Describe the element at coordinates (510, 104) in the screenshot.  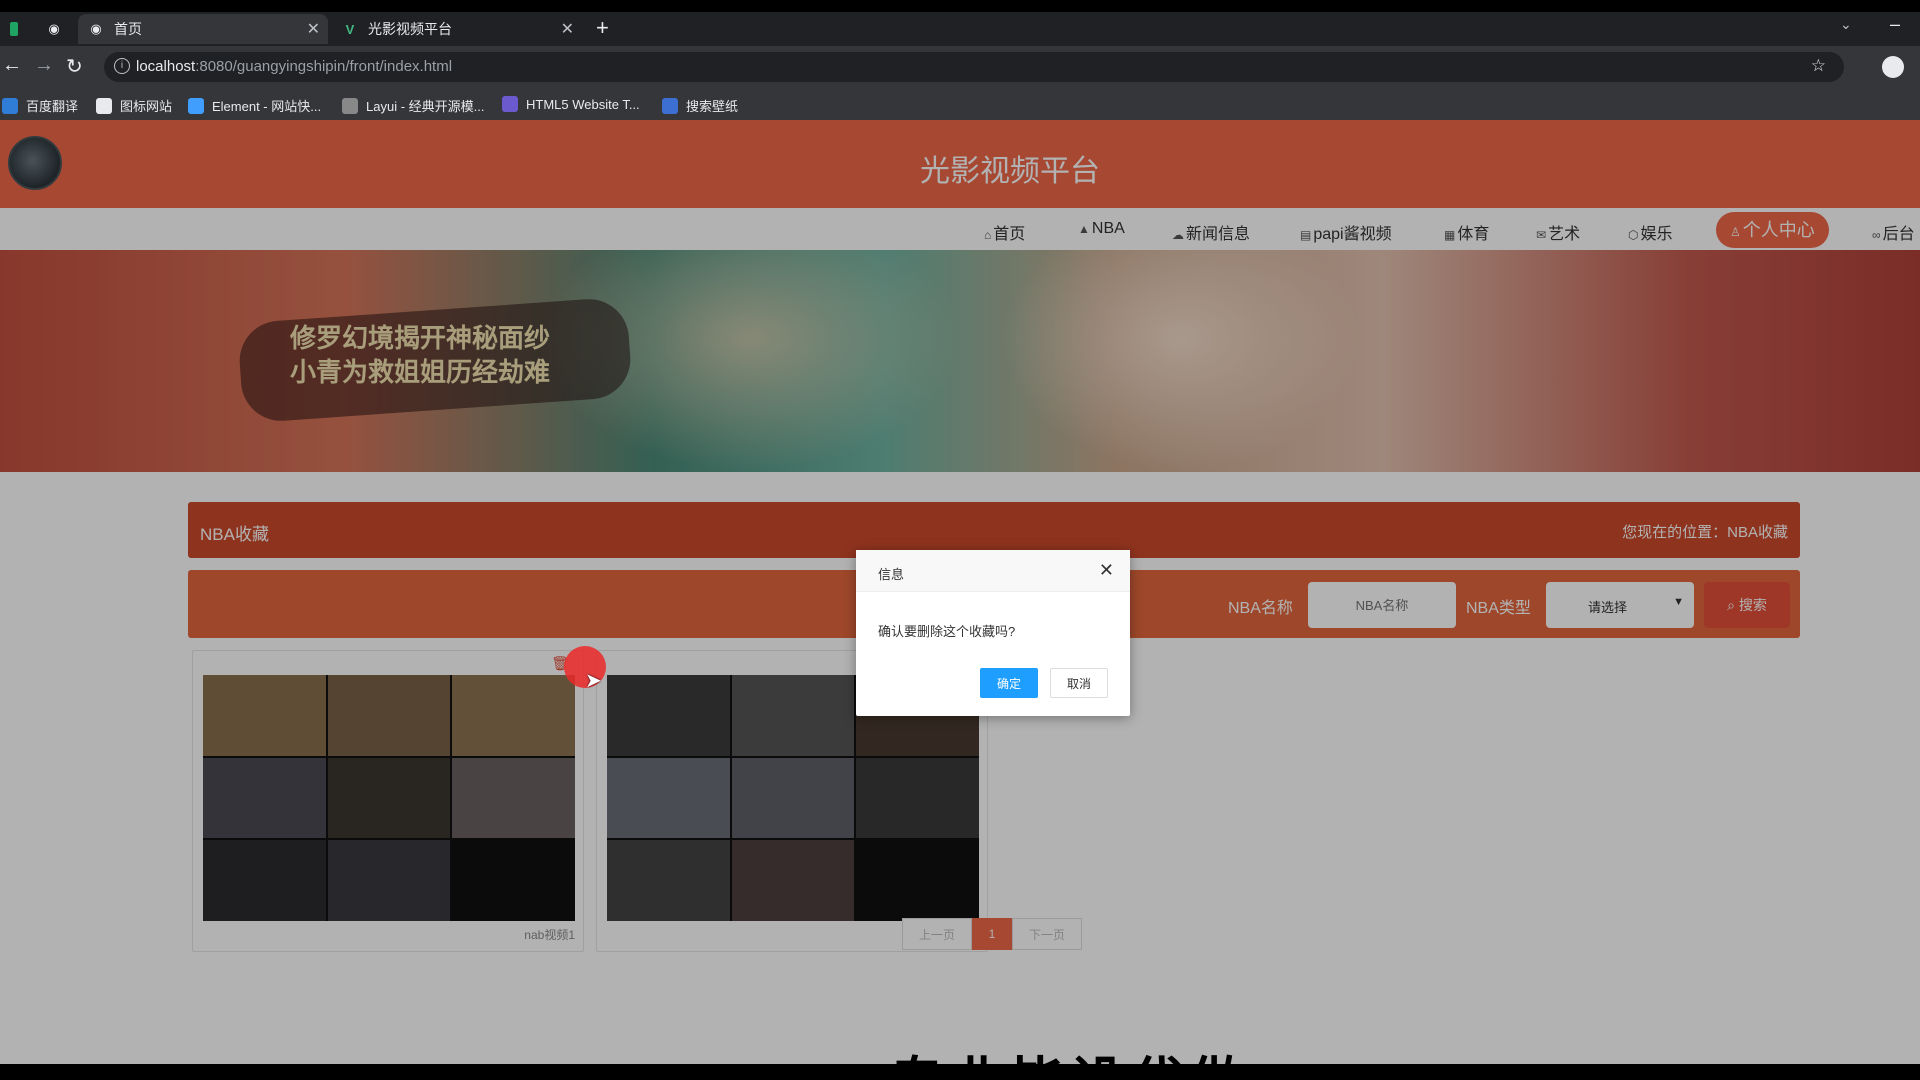
I see `html5-icon` at that location.